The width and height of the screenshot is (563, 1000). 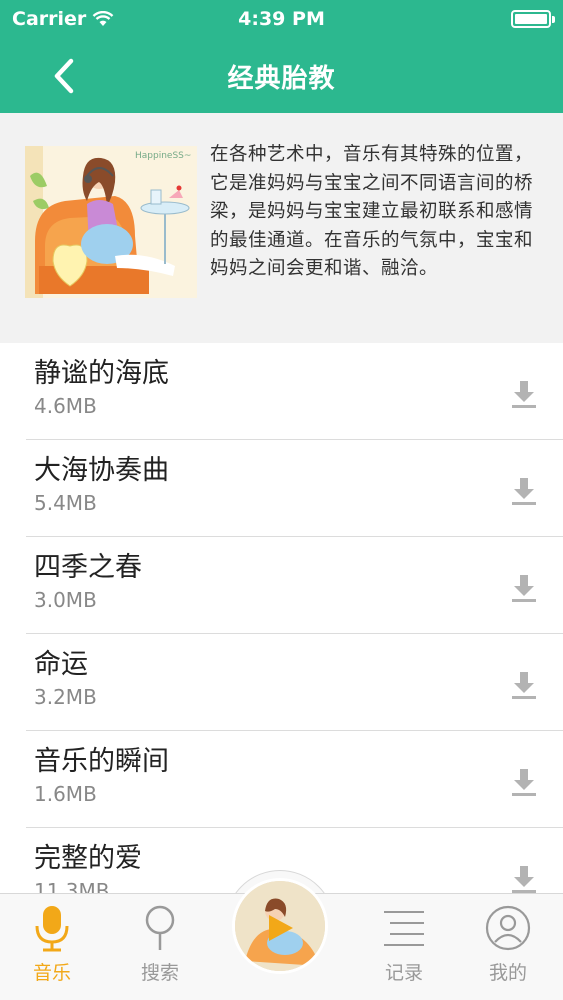 What do you see at coordinates (65, 406) in the screenshot?
I see `song-size: 4.6MB` at bounding box center [65, 406].